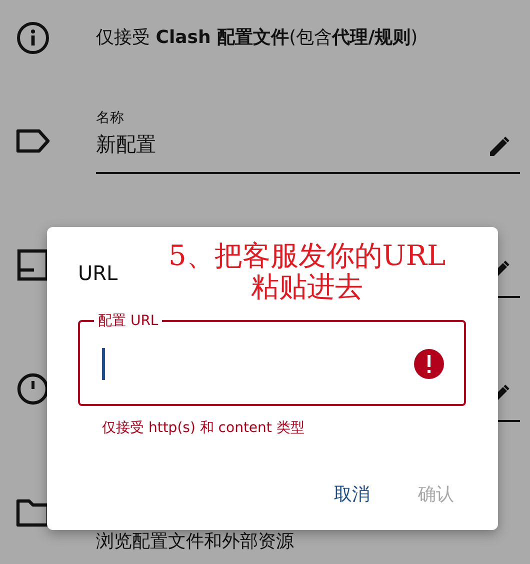 The image size is (530, 564). Describe the element at coordinates (98, 273) in the screenshot. I see `dialog-title: URL` at that location.